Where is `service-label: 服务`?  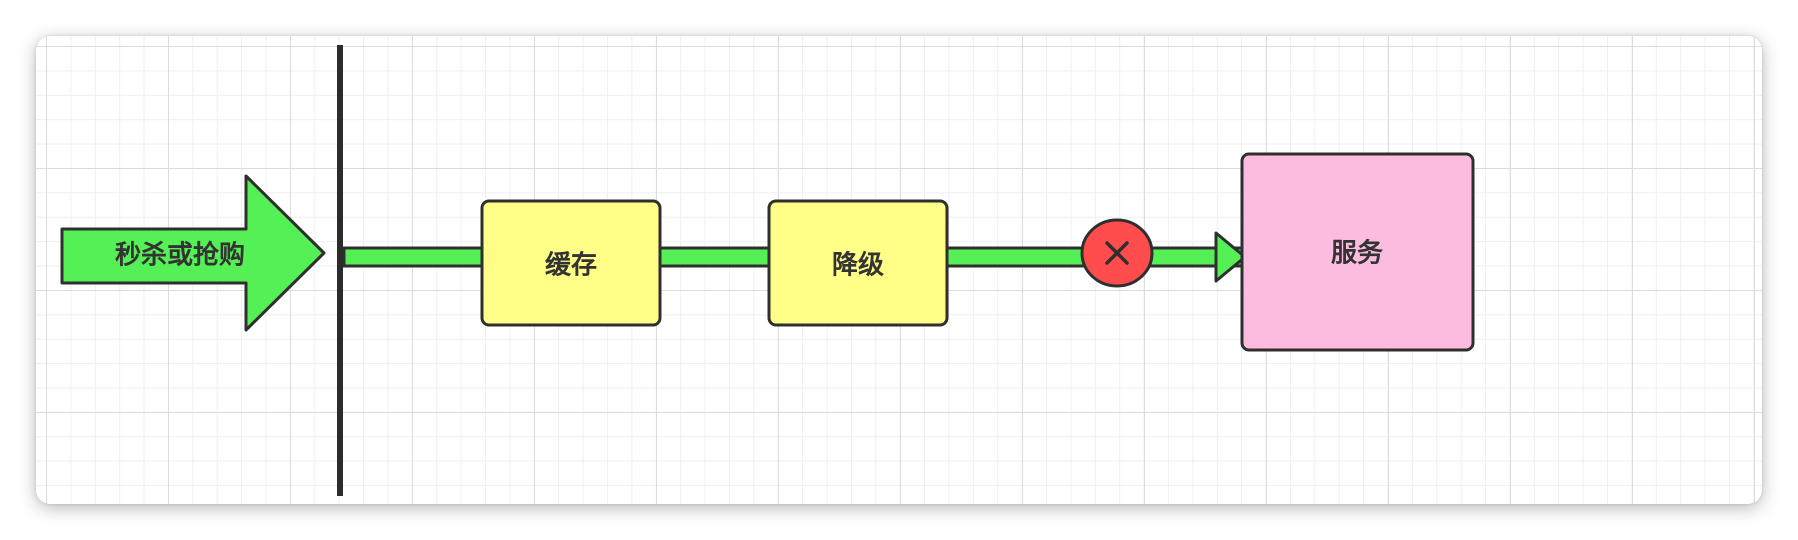
service-label: 服务 is located at coordinates (1357, 254).